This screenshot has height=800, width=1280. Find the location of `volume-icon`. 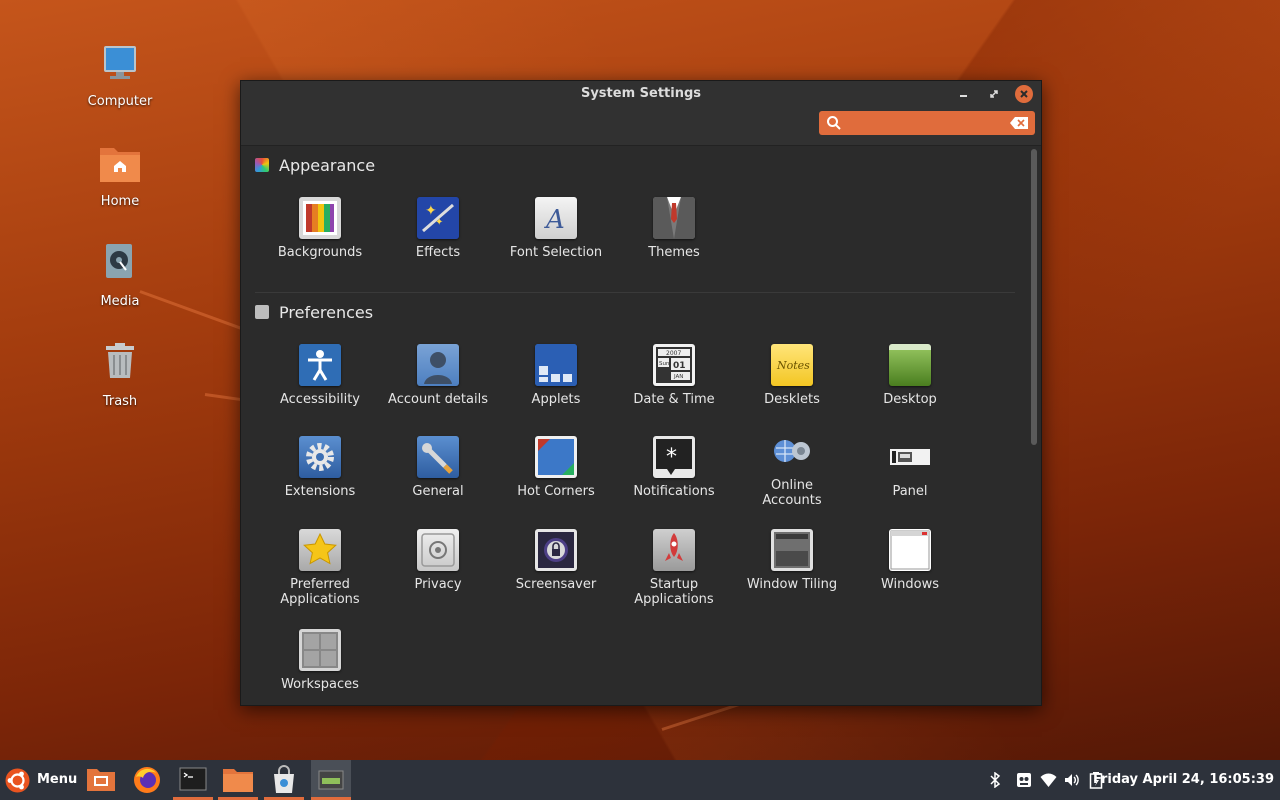

volume-icon is located at coordinates (1072, 780).